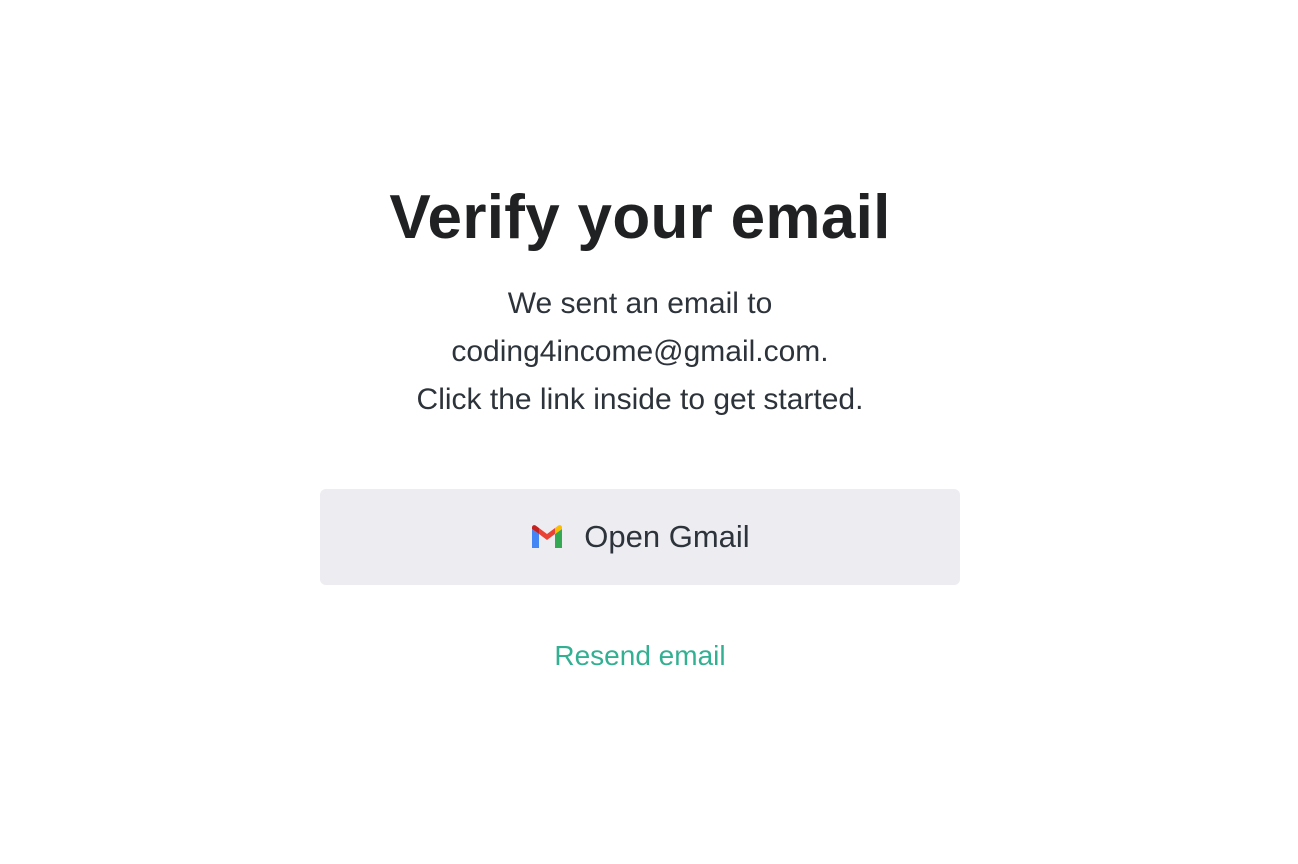 The width and height of the screenshot is (1298, 864). I want to click on message-line-instruction: Click the link inside to get started., so click(640, 399).